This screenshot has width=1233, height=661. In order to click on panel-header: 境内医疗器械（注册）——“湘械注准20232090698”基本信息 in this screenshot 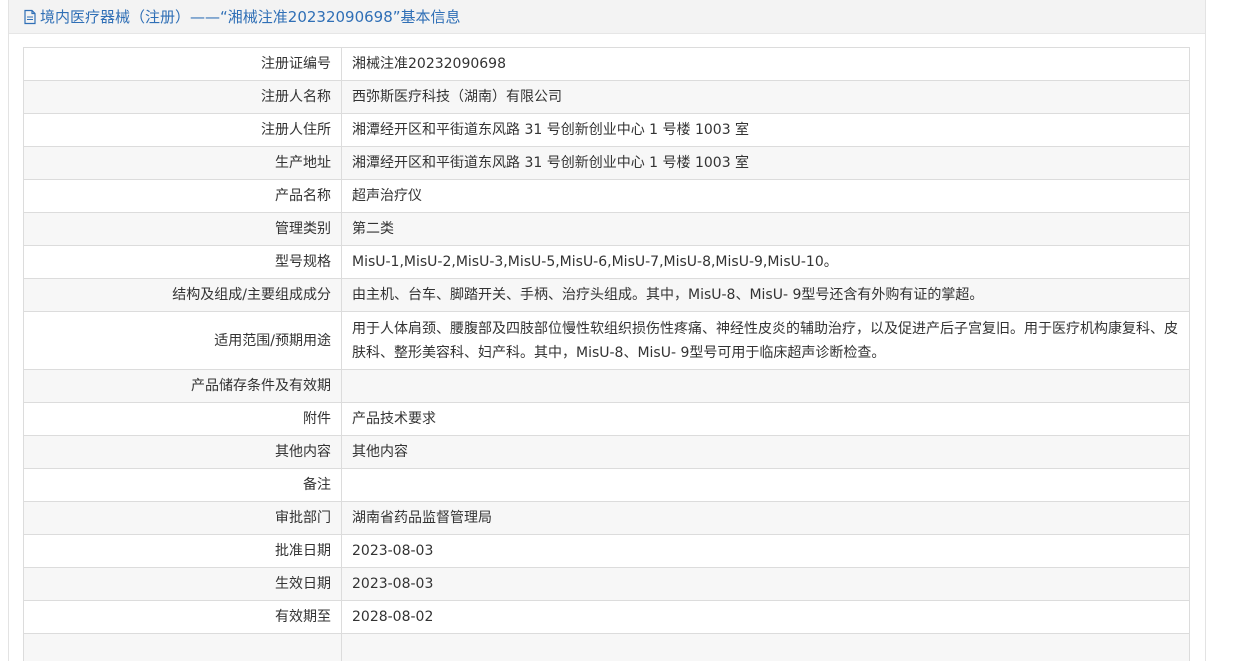, I will do `click(607, 17)`.